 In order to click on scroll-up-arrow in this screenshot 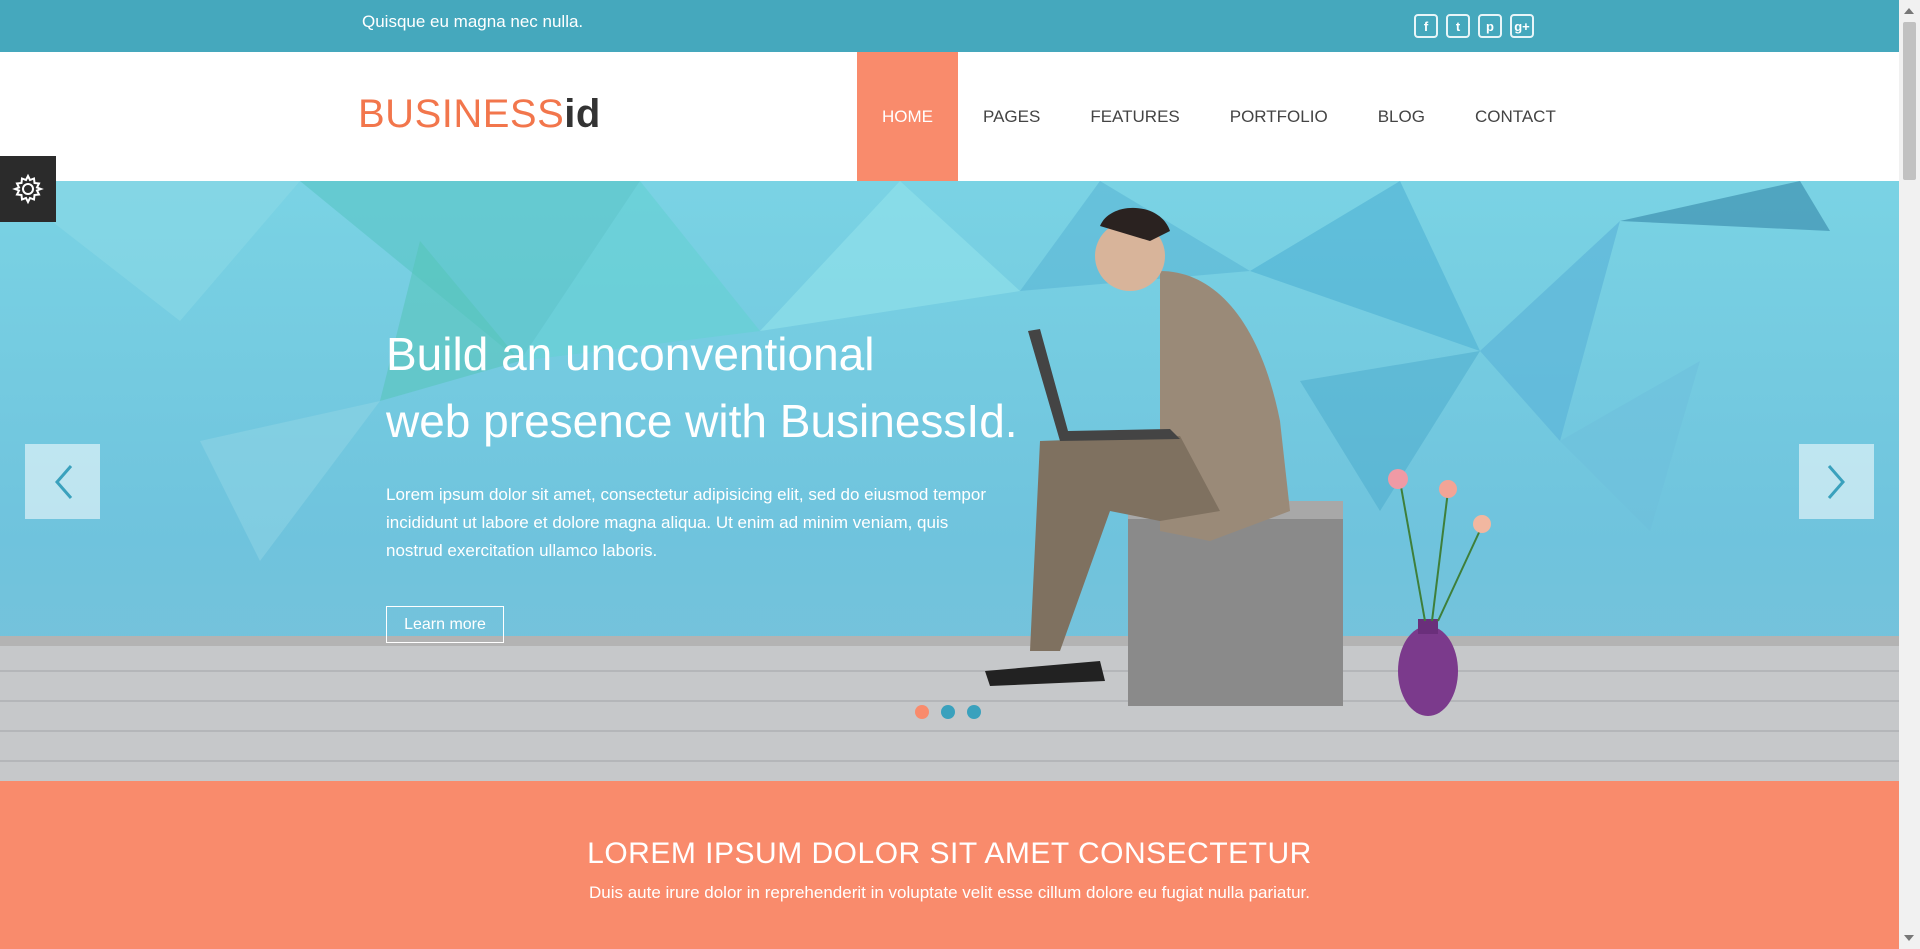, I will do `click(1909, 11)`.